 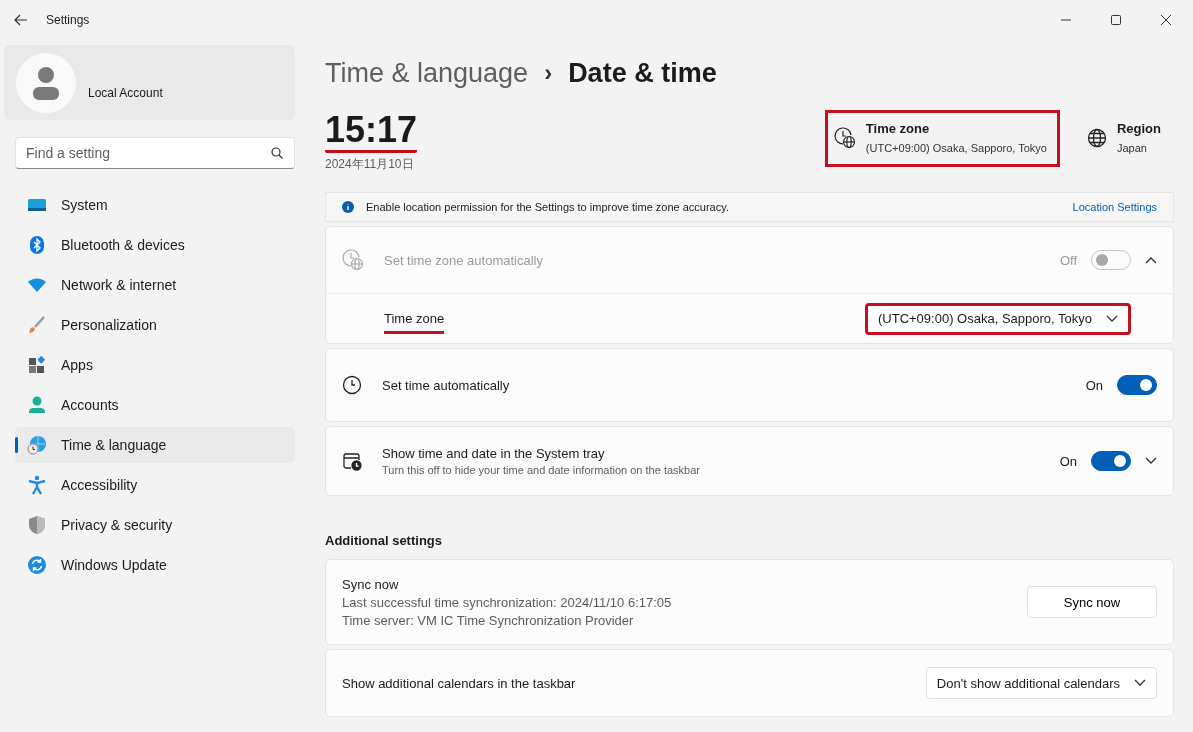 I want to click on setting-description: Turn this off to hide your time and date information on the taskbar, so click(x=541, y=470).